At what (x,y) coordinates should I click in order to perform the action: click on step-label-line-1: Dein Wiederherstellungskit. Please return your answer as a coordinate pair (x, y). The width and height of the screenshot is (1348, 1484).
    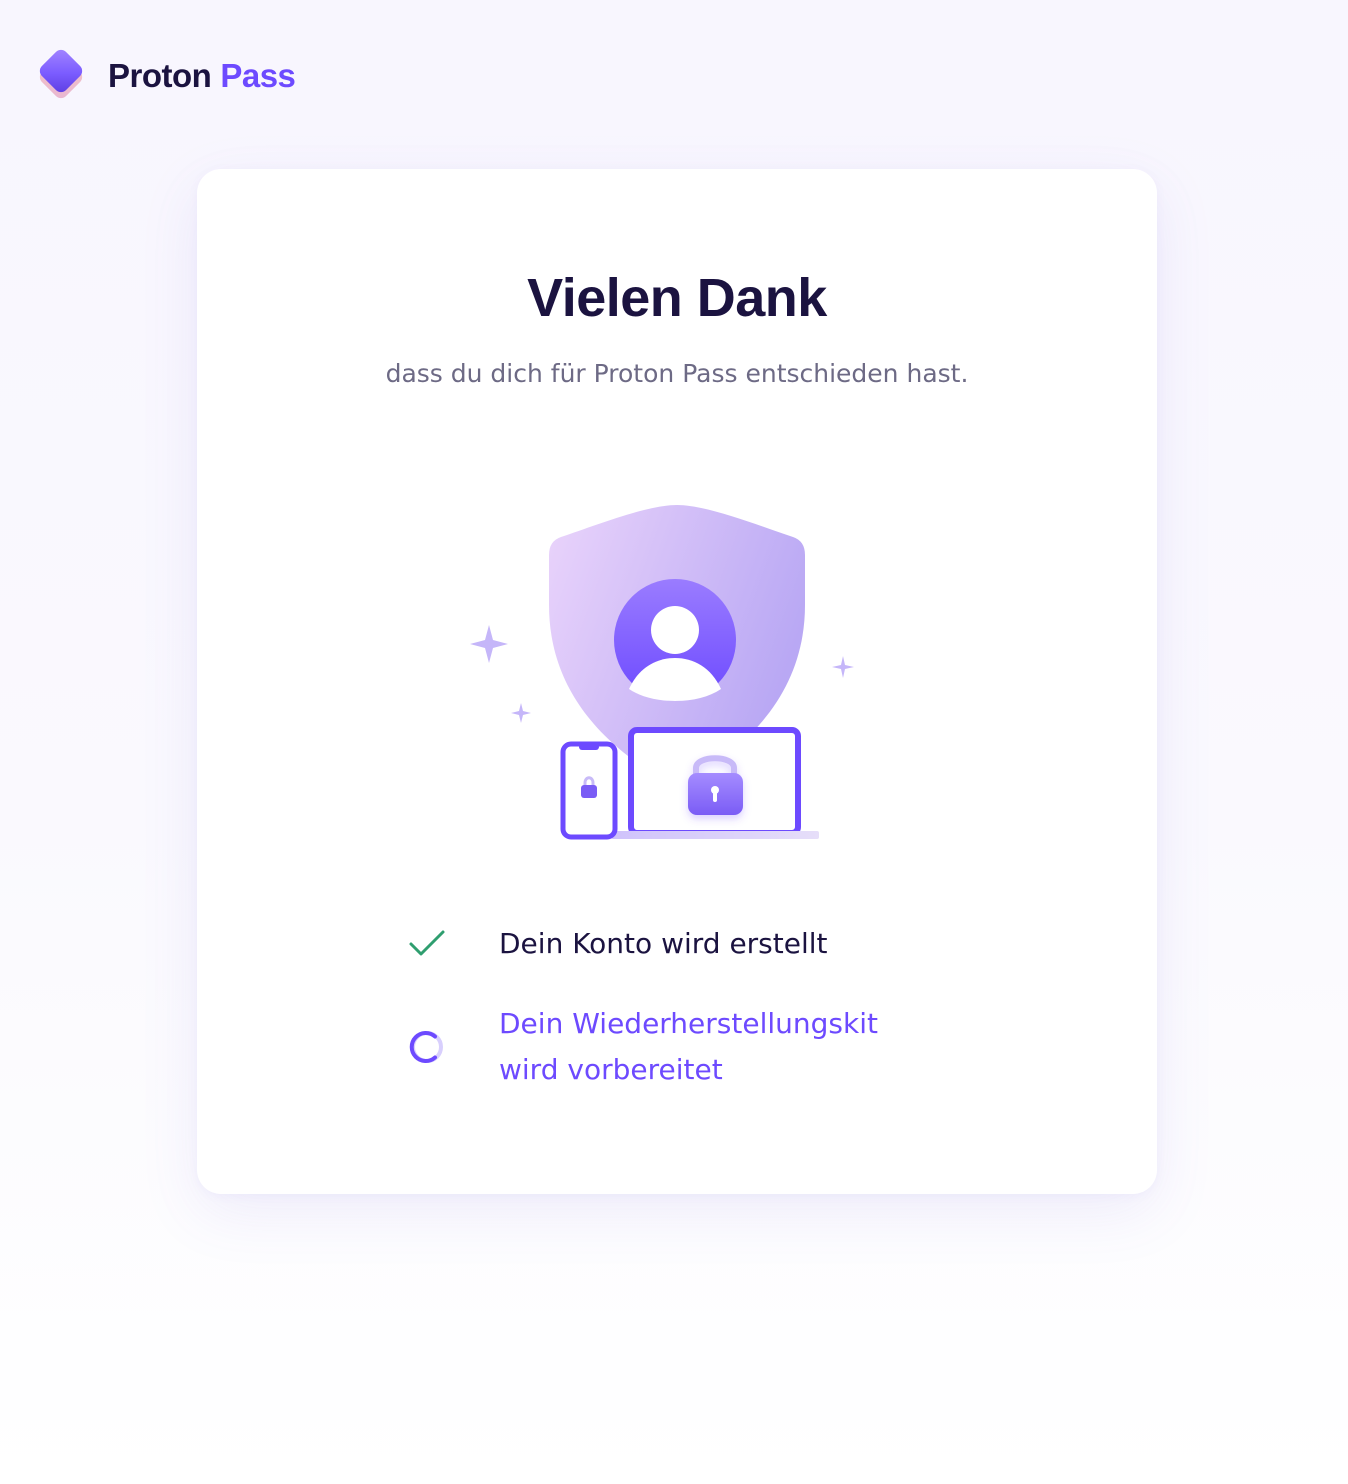
    Looking at the image, I should click on (688, 1023).